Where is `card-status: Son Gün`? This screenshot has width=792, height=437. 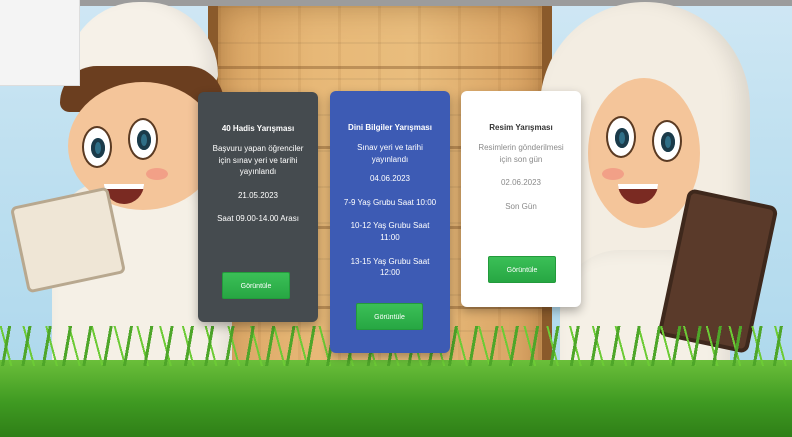
card-status: Son Gün is located at coordinates (521, 206).